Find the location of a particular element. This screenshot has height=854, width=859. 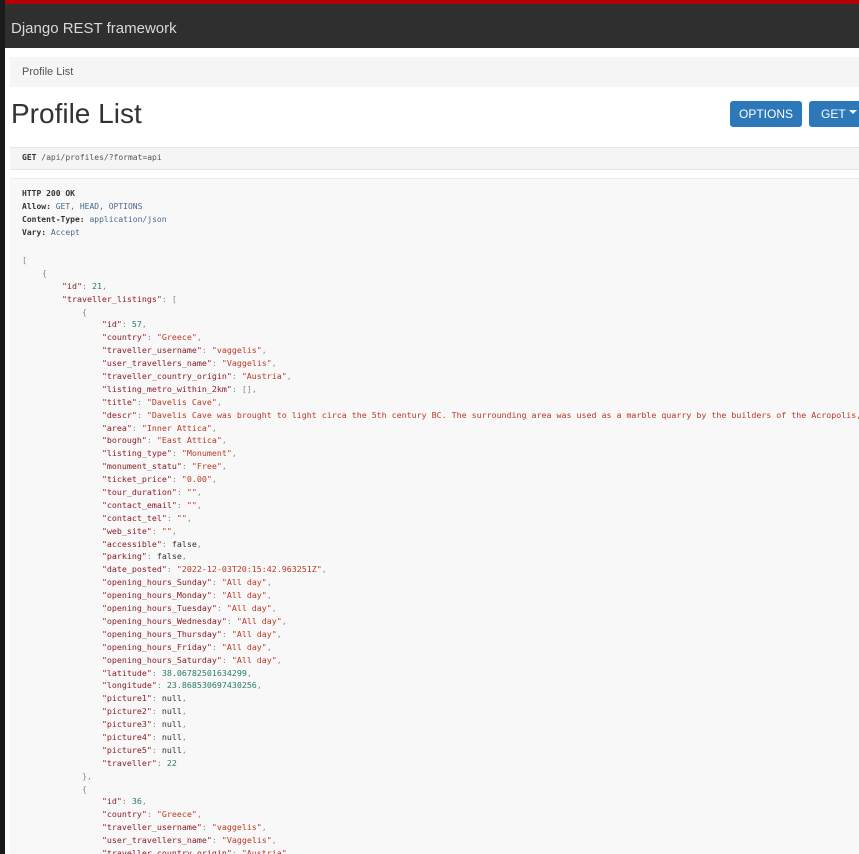

json-key: "picture3" is located at coordinates (126, 724).